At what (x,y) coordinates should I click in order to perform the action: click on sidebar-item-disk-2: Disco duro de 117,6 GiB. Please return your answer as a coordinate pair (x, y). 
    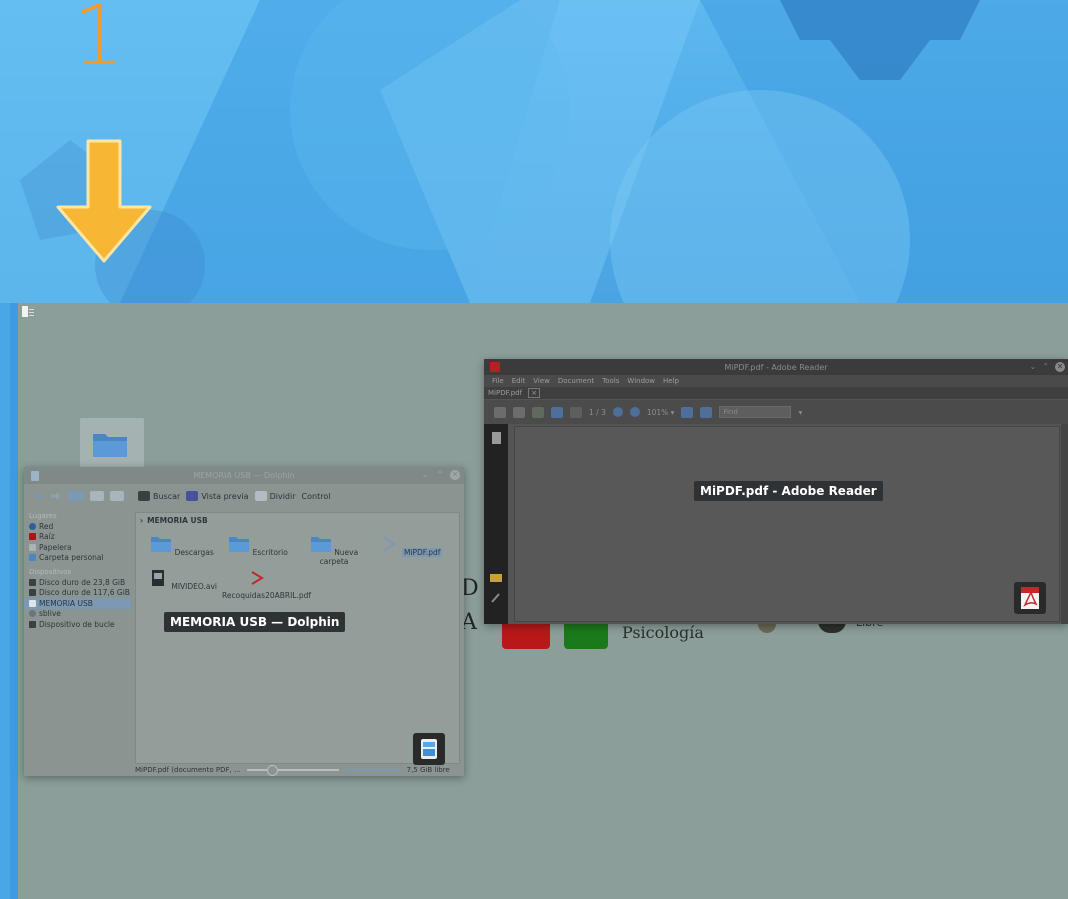
    Looking at the image, I should click on (81, 593).